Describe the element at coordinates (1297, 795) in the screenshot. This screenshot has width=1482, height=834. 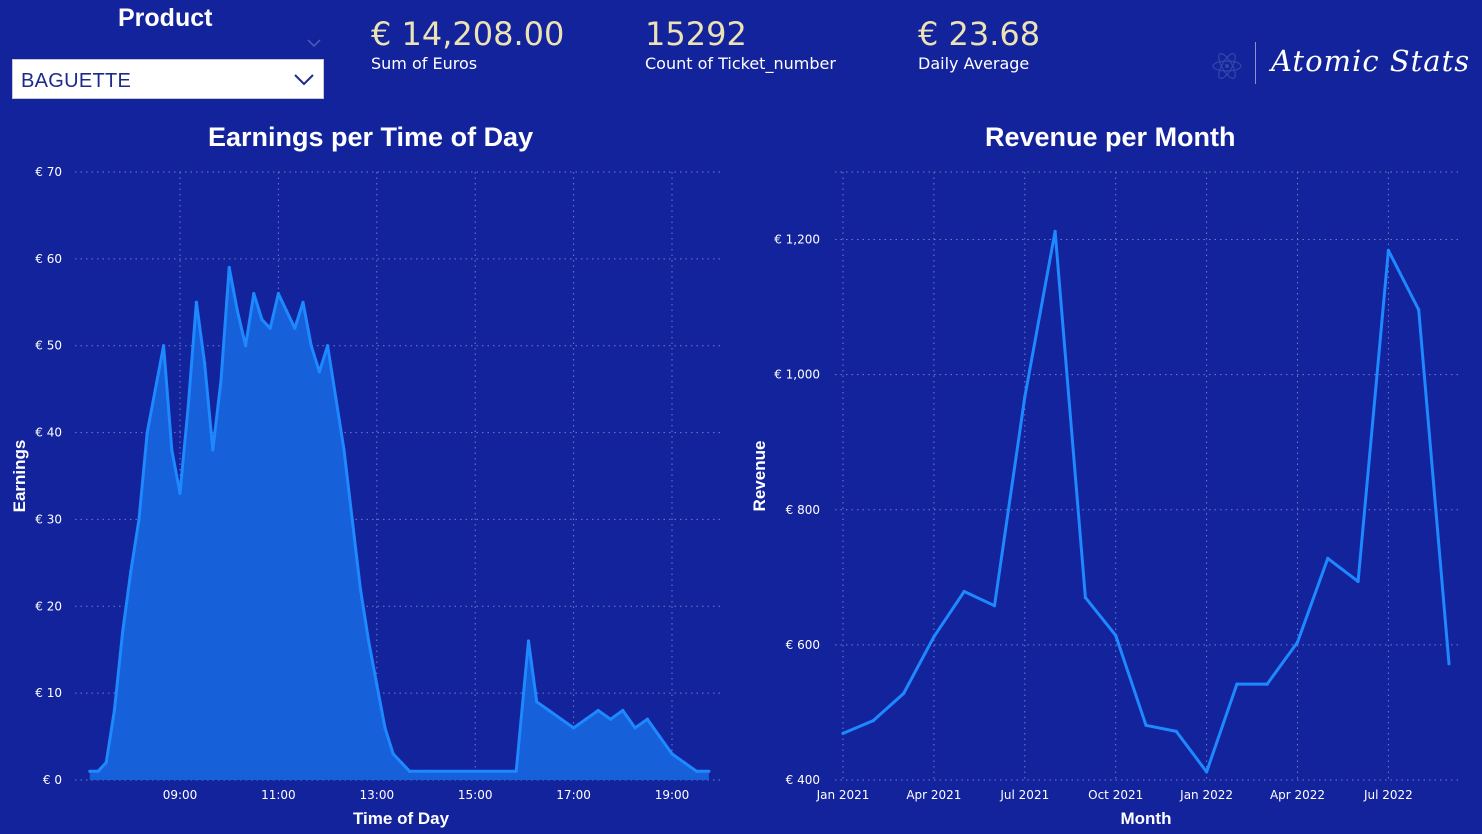
I see `x-tick-label: Apr 2022` at that location.